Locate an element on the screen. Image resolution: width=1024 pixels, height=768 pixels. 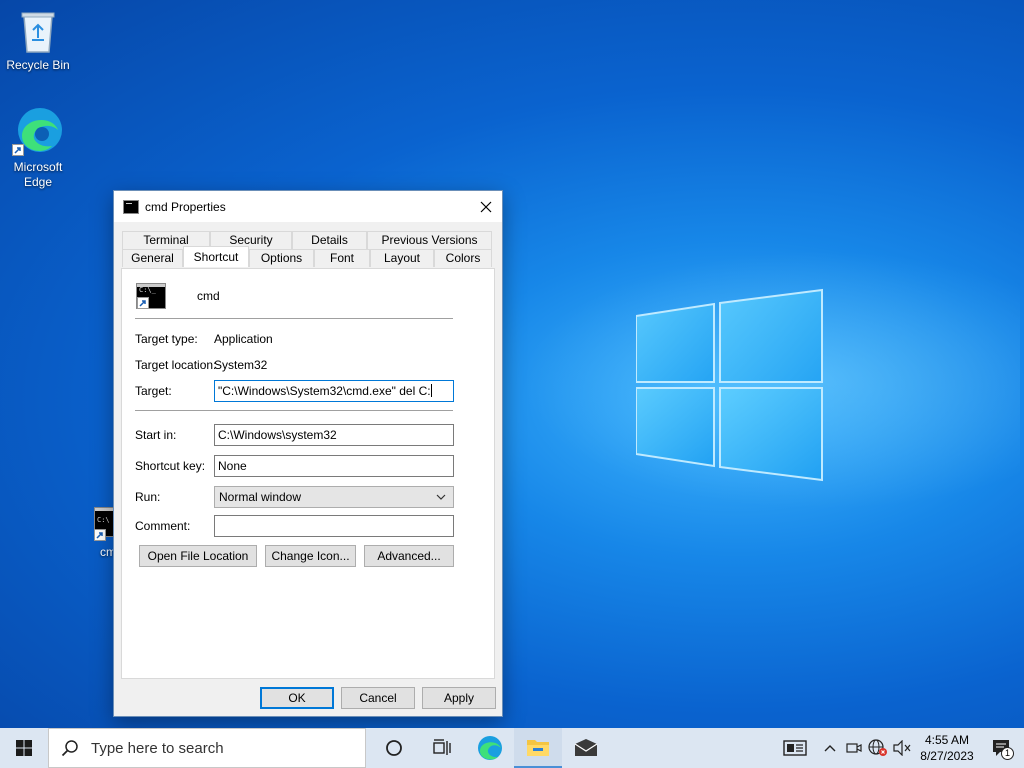
desktop-icon-label: Recycle Bin is located at coordinates (38, 65).